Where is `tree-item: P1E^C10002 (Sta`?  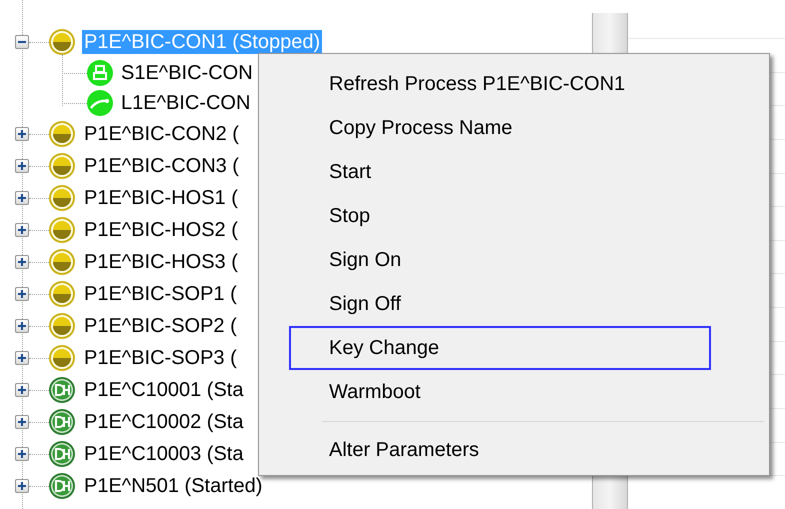
tree-item: P1E^C10002 (Sta is located at coordinates (164, 422).